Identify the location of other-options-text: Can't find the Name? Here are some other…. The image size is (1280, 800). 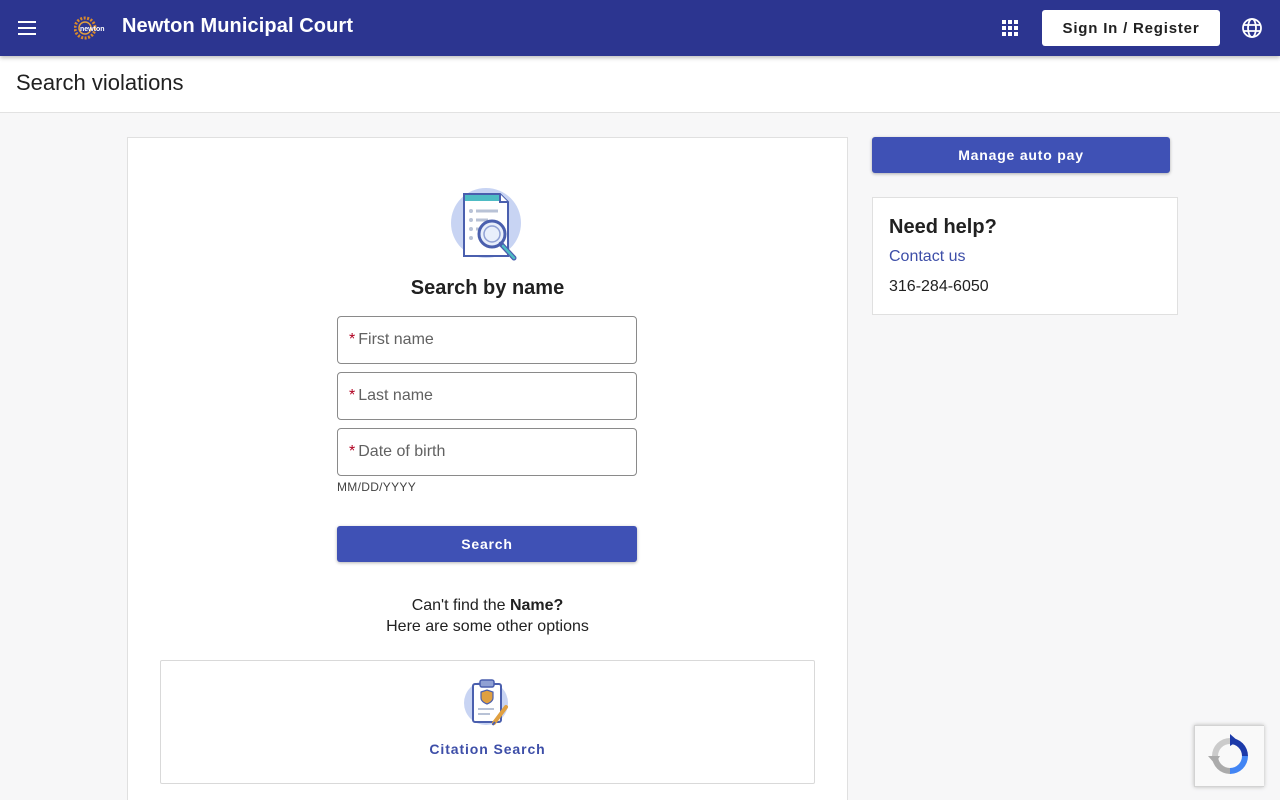
(487, 616).